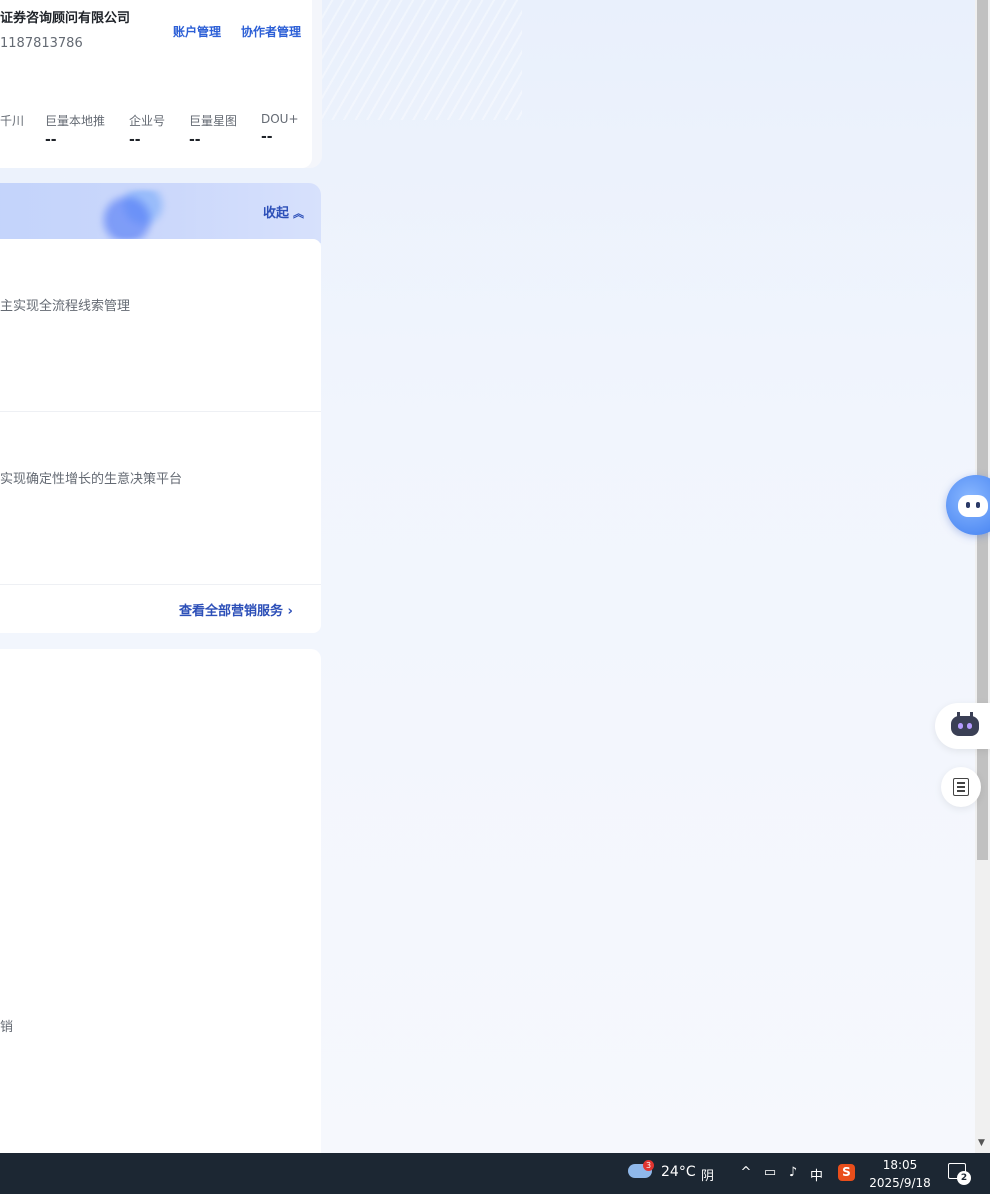 This screenshot has width=990, height=1194. I want to click on service-desc-1: 主实现全流程线索管理, so click(65, 306).